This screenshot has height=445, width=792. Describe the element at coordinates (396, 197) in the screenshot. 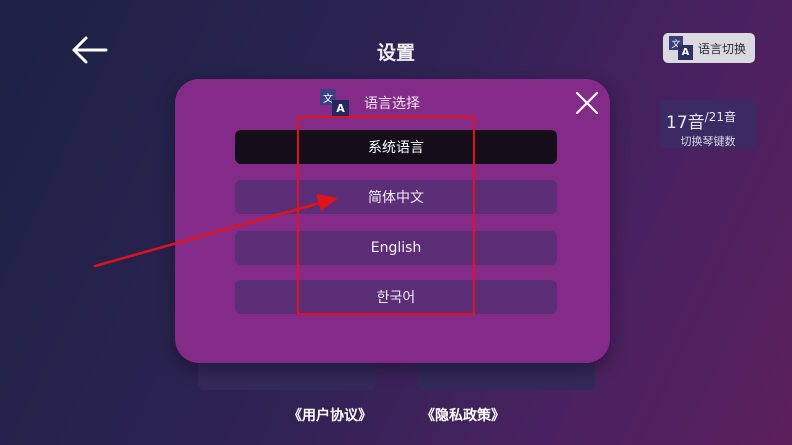

I see `language-option-simplified-chinese: 简体中文` at that location.